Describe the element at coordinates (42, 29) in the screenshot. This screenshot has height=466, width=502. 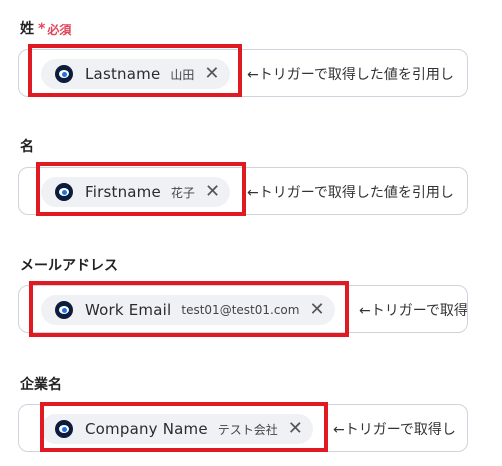
I see `required-asterisk: *` at that location.